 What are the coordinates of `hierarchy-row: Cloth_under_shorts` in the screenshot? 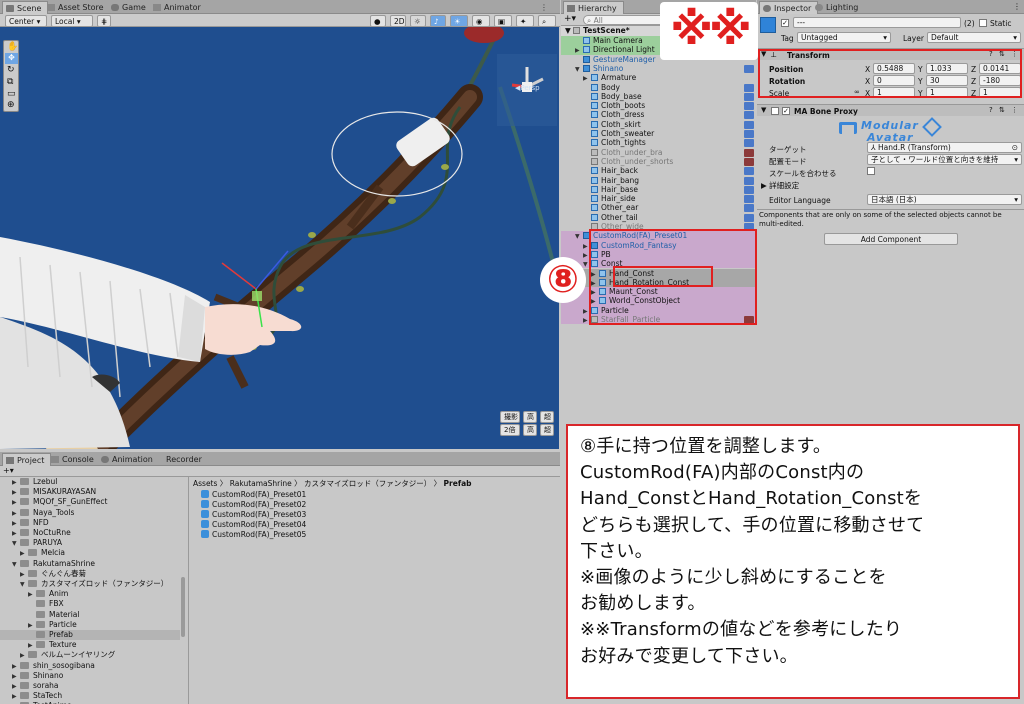 It's located at (658, 161).